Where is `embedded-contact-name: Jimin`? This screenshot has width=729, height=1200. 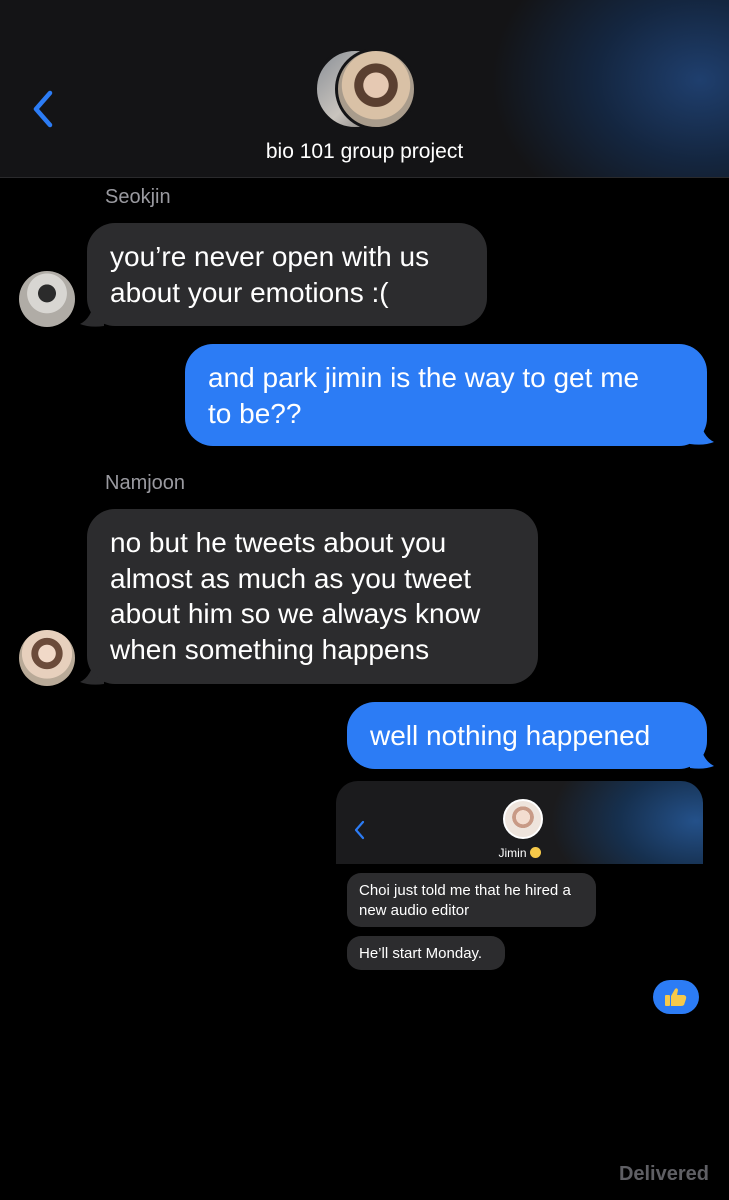 embedded-contact-name: Jimin is located at coordinates (519, 853).